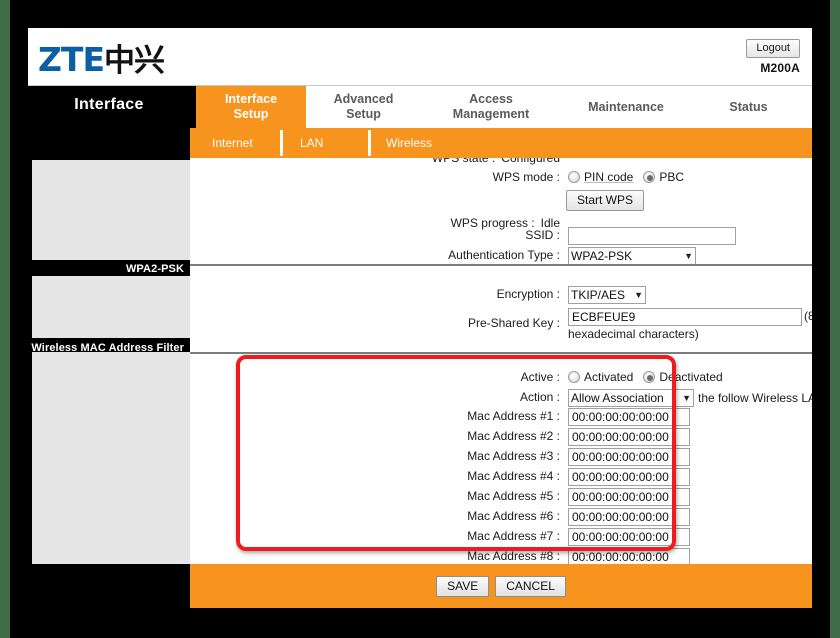 This screenshot has width=840, height=638. What do you see at coordinates (463, 161) in the screenshot?
I see `wps-state-label: WPS state :` at bounding box center [463, 161].